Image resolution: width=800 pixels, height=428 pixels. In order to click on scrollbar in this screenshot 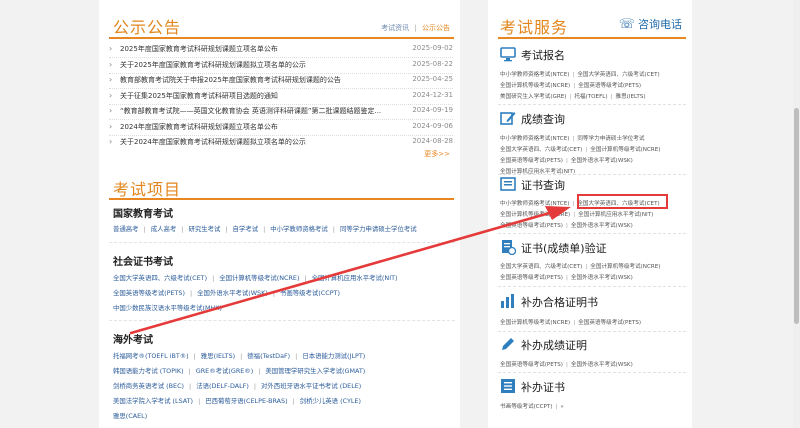, I will do `click(796, 214)`.